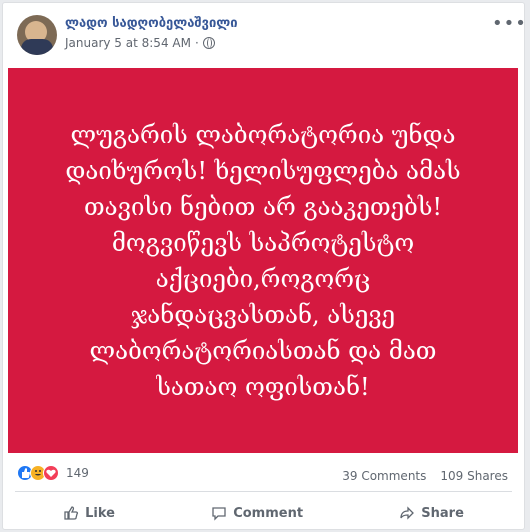 The height and width of the screenshot is (532, 530). Describe the element at coordinates (71, 513) in the screenshot. I see `thumbs-up-icon` at that location.